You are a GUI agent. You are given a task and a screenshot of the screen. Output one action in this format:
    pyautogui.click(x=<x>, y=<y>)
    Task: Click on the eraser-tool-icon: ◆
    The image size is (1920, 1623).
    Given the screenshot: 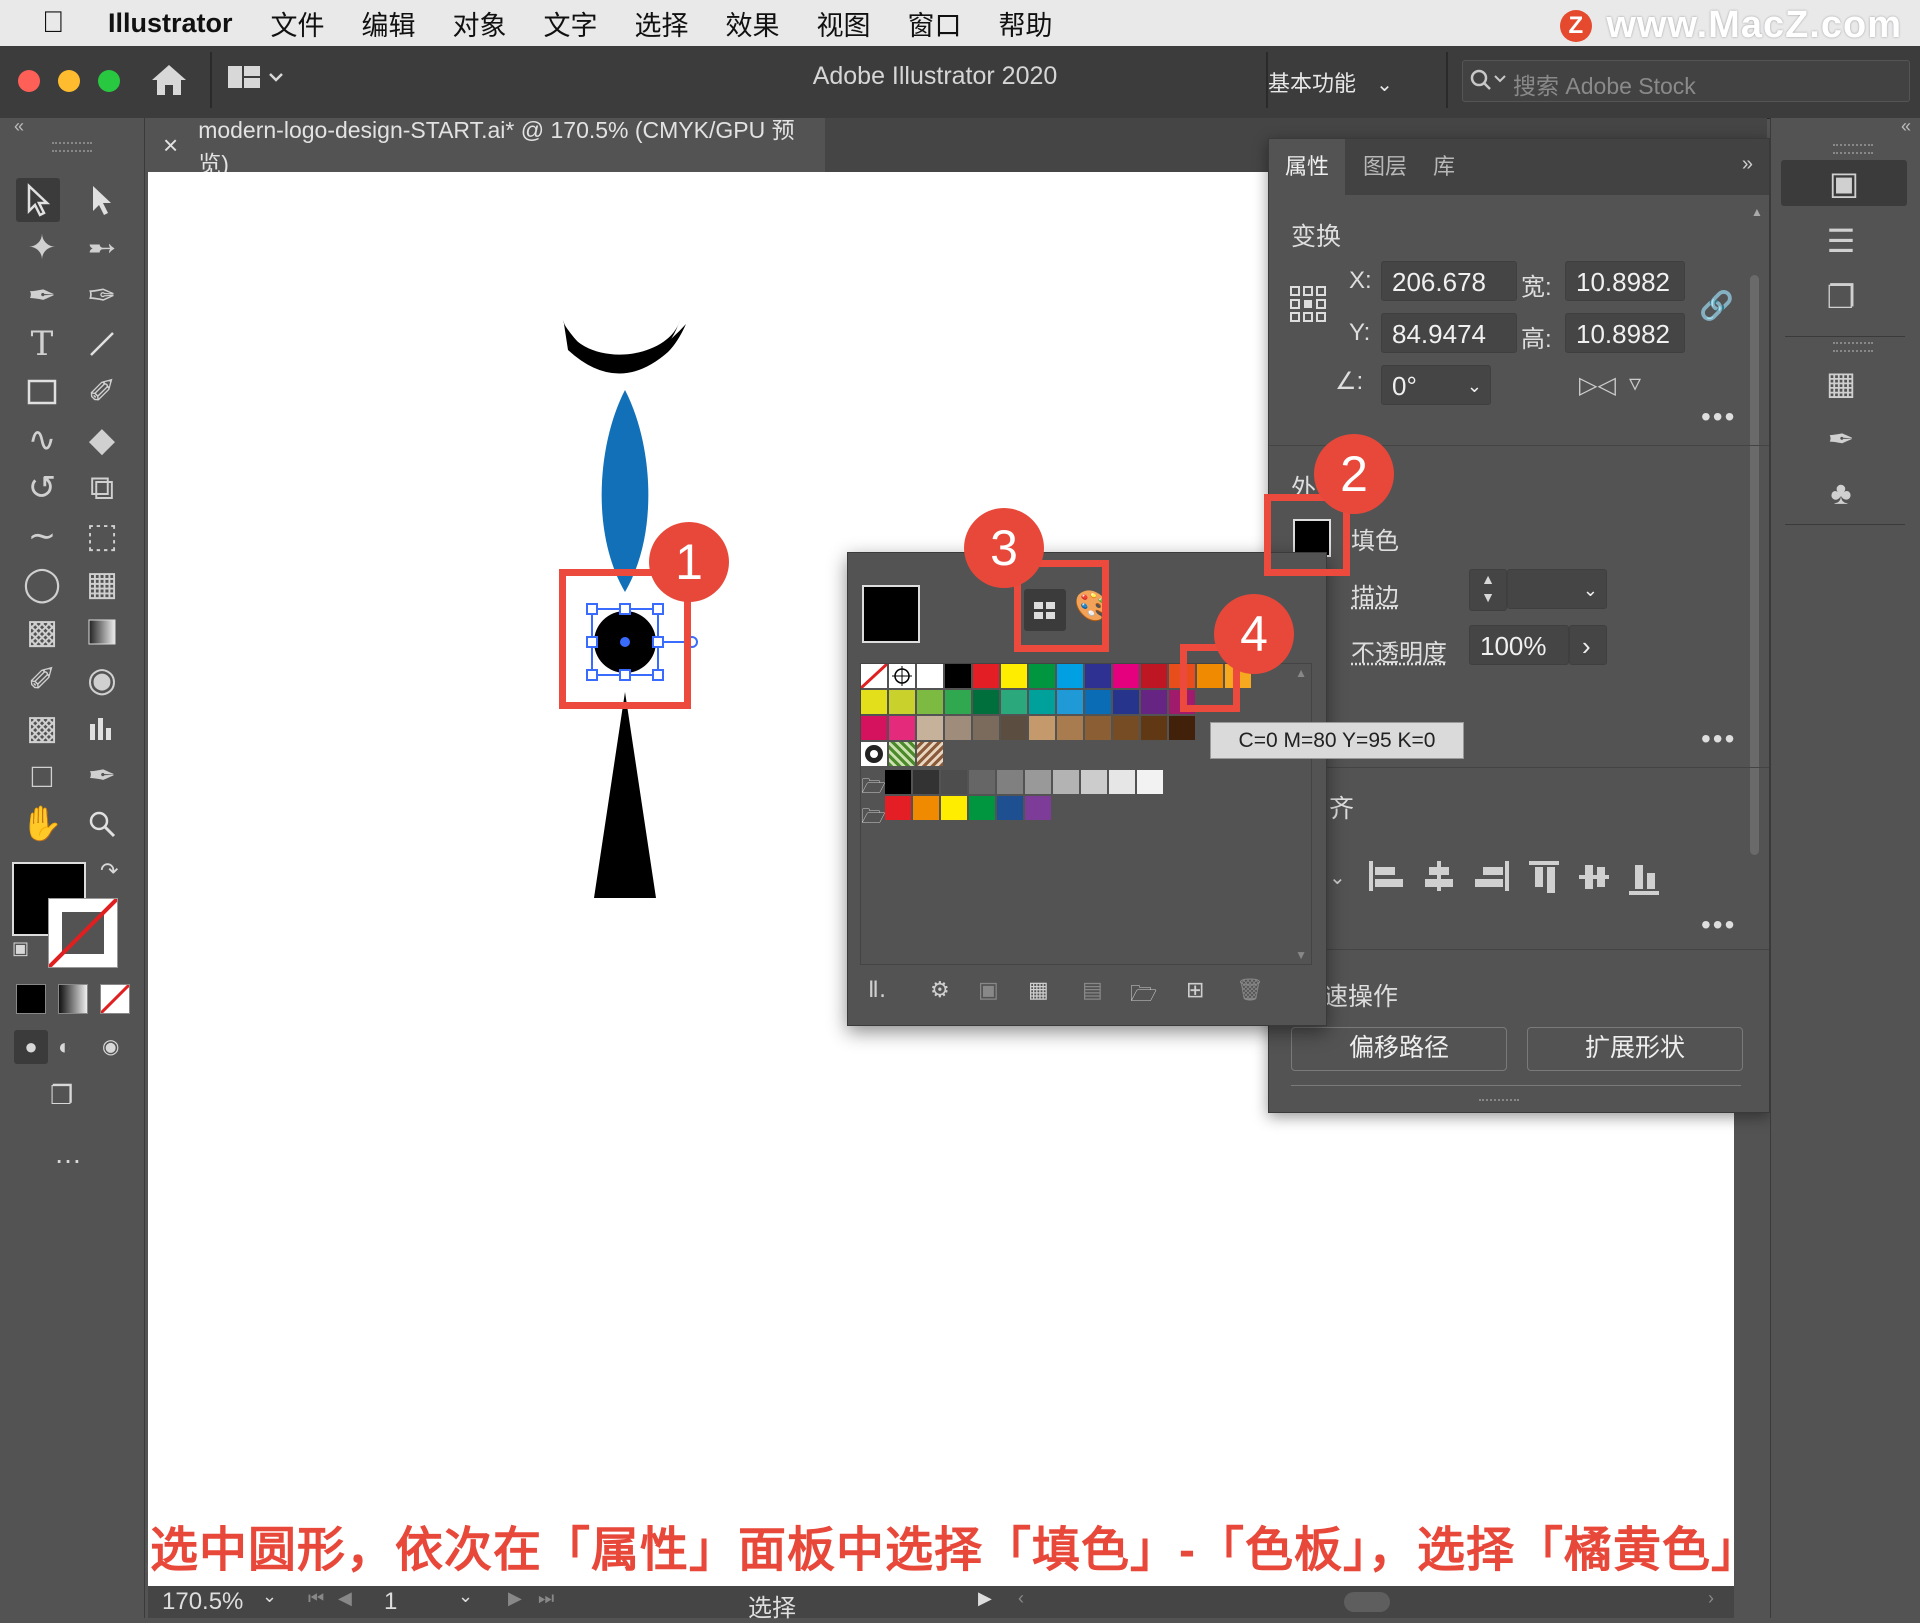 What is the action you would take?
    pyautogui.click(x=102, y=440)
    